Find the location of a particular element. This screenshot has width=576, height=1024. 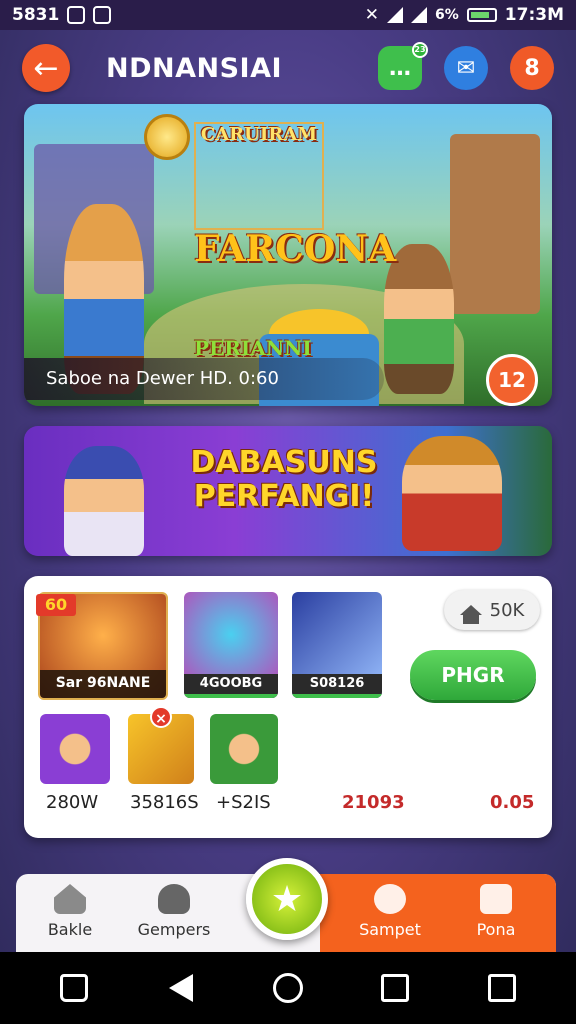

game-value: 35816S is located at coordinates (164, 802).